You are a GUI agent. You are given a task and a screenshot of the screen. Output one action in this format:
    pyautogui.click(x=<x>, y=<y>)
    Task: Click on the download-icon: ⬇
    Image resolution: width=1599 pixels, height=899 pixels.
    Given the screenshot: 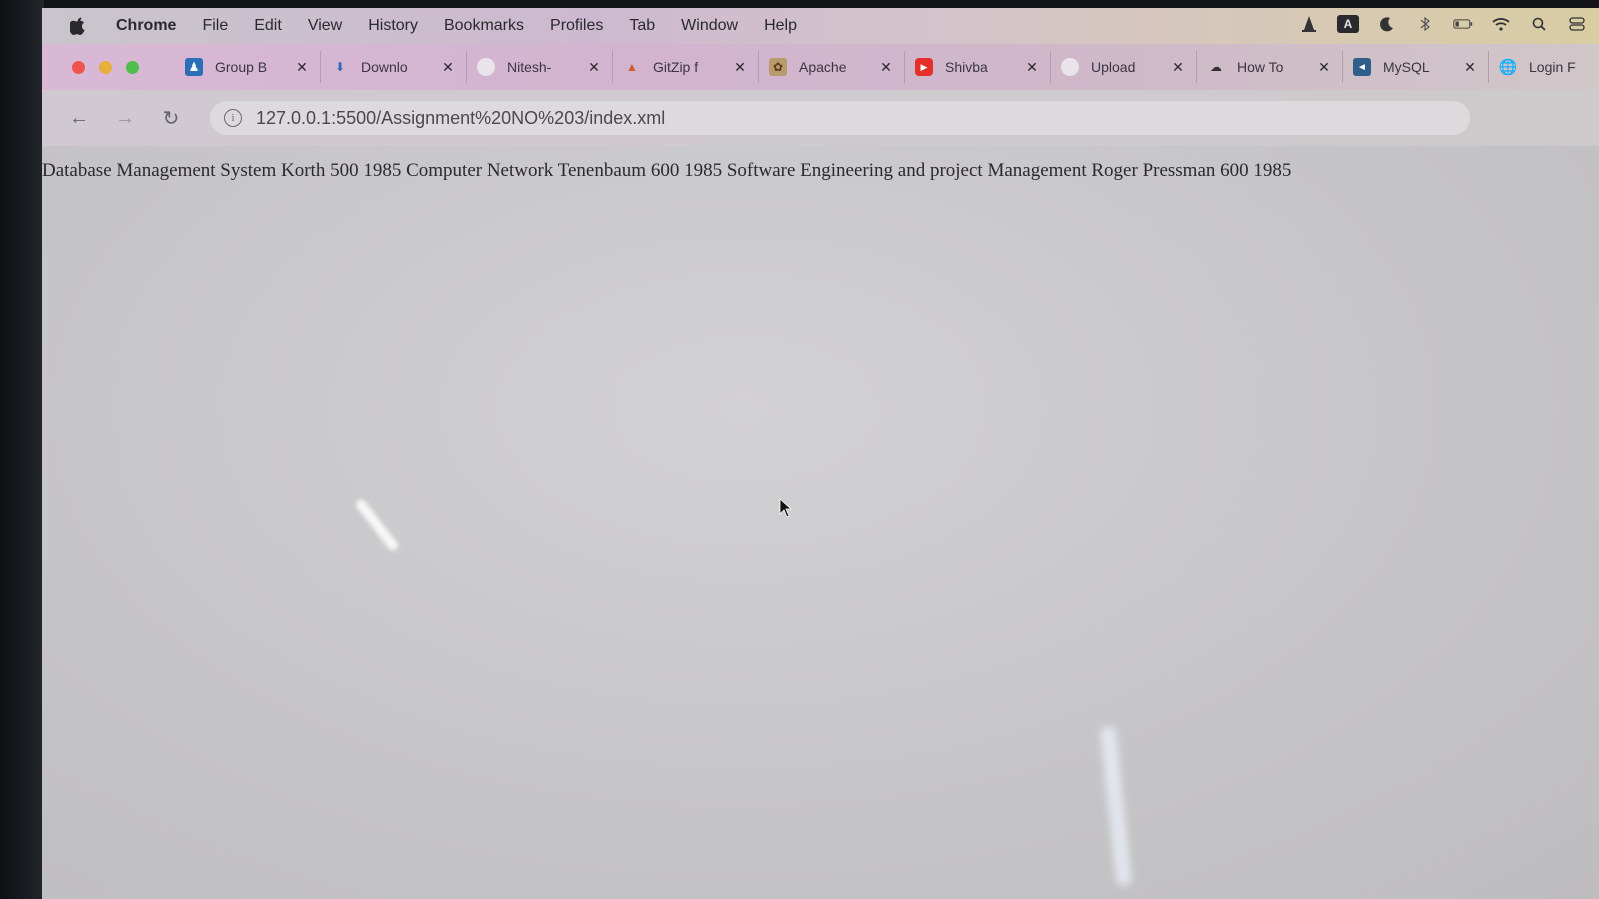 What is the action you would take?
    pyautogui.click(x=340, y=67)
    